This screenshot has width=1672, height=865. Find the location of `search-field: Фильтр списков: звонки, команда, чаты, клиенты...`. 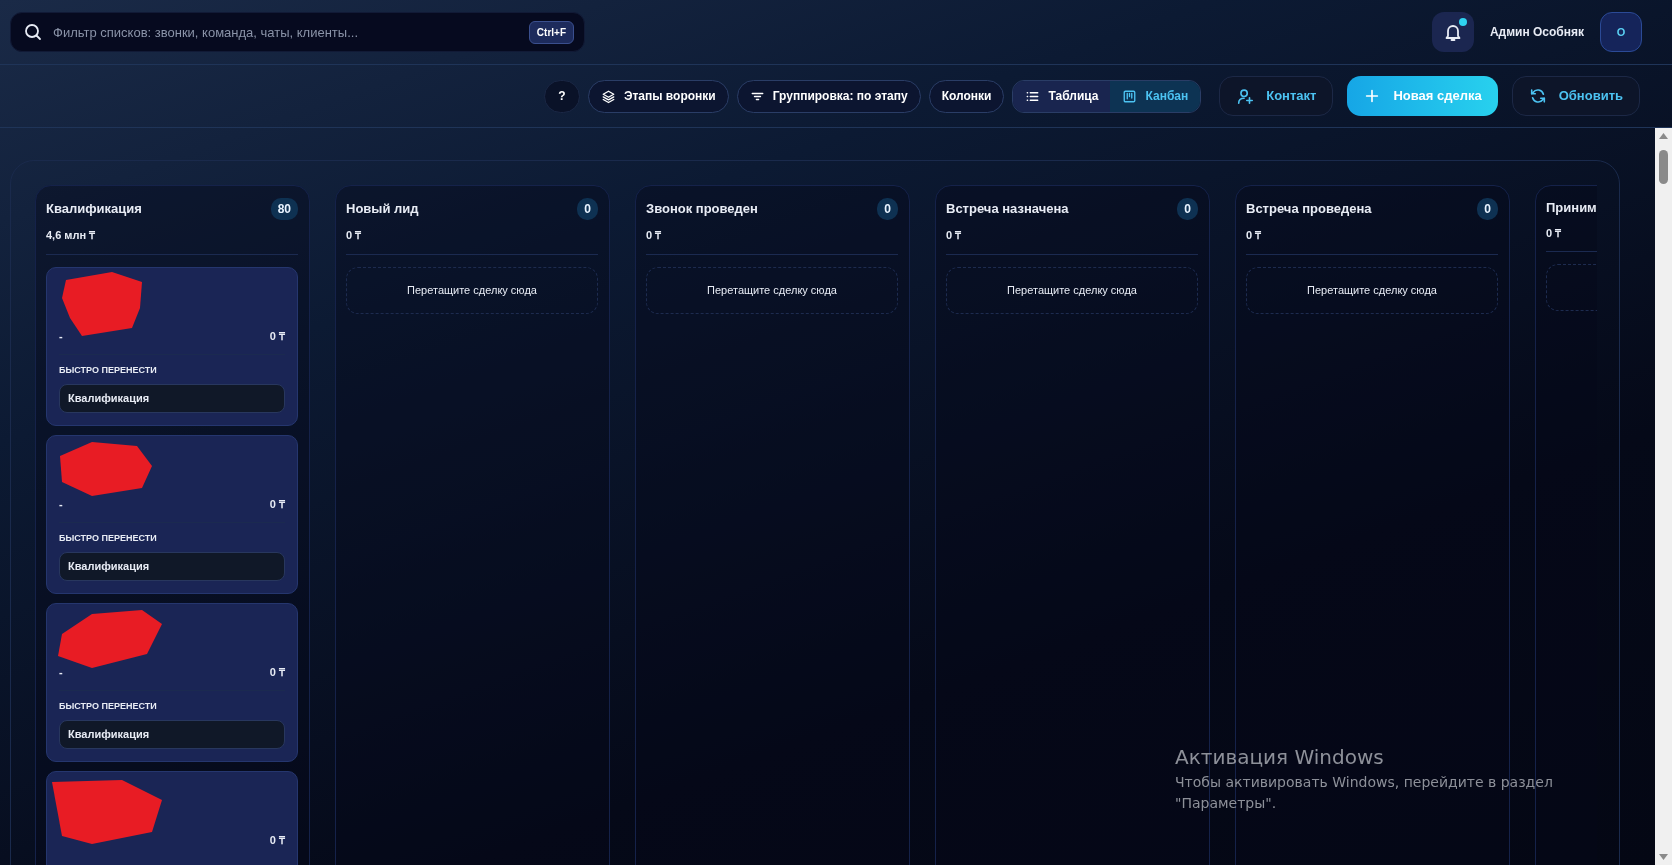

search-field: Фильтр списков: звонки, команда, чаты, клиенты... is located at coordinates (286, 32).